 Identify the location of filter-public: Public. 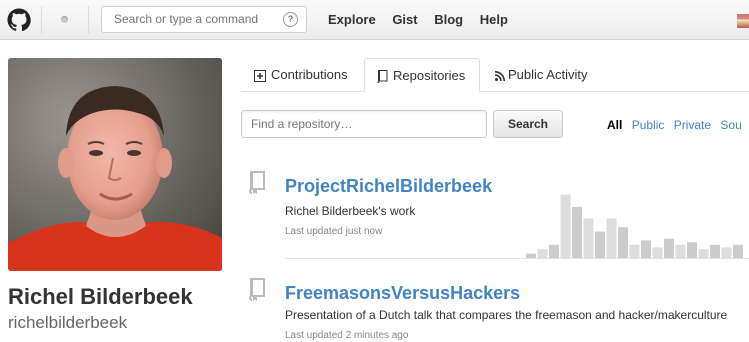
(648, 125).